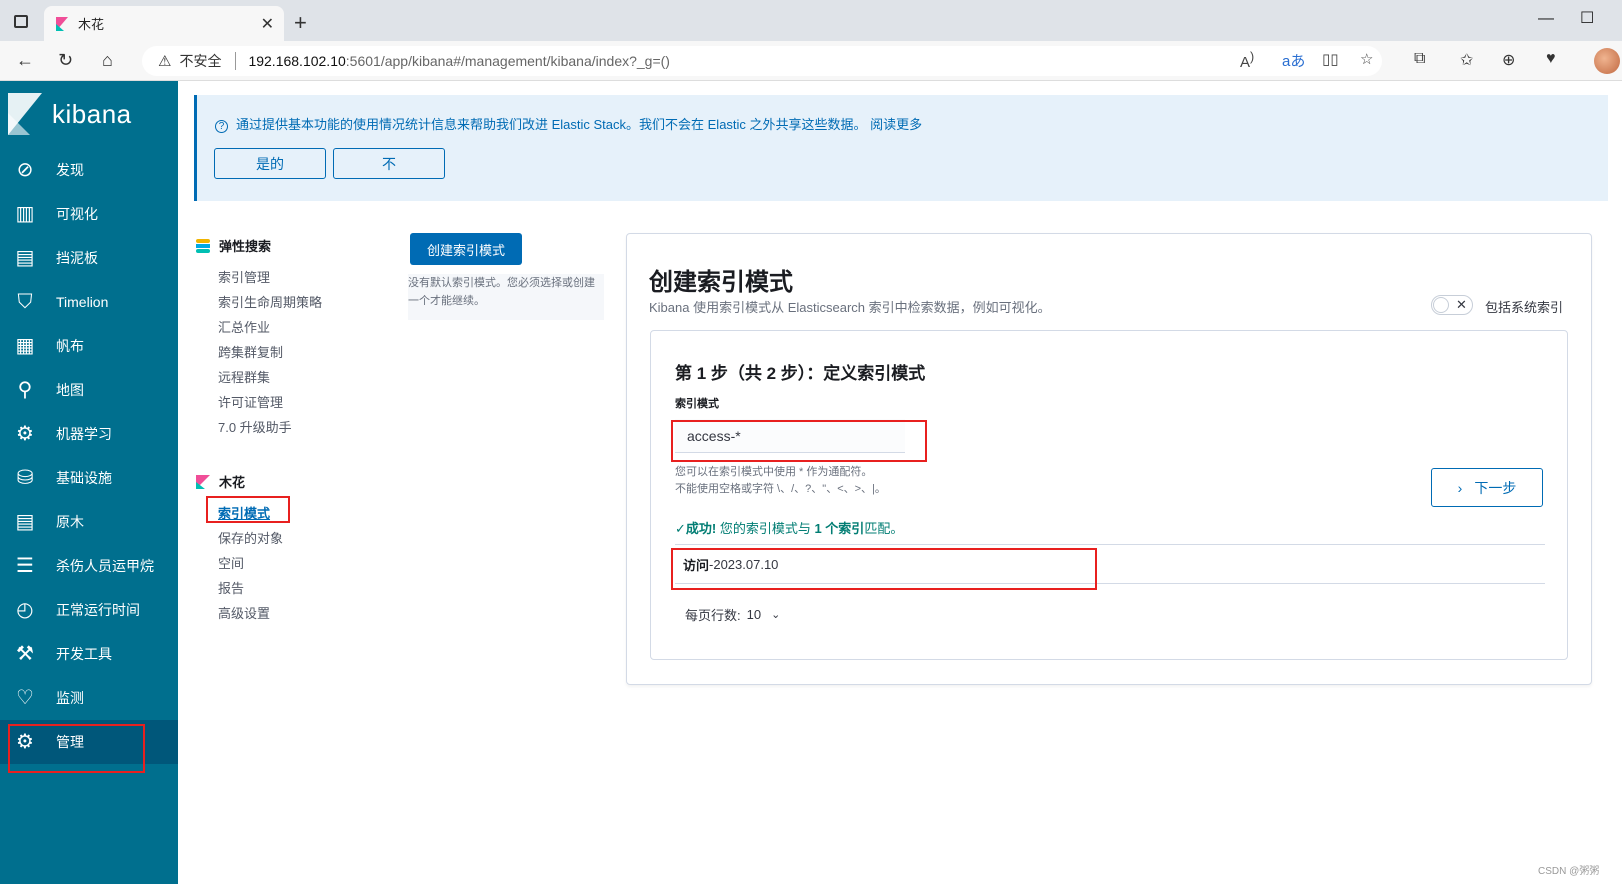 This screenshot has width=1622, height=884. Describe the element at coordinates (21, 21) in the screenshot. I see `sidebar-toggle-icon` at that location.